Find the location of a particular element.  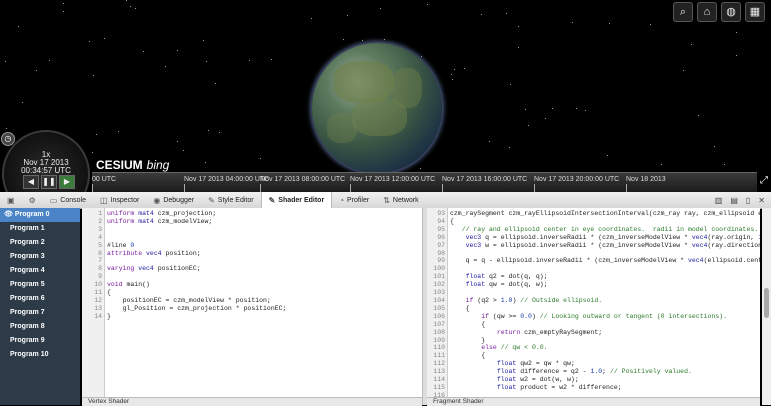

code-line: float q2 = dot(q, q); is located at coordinates (605, 277).